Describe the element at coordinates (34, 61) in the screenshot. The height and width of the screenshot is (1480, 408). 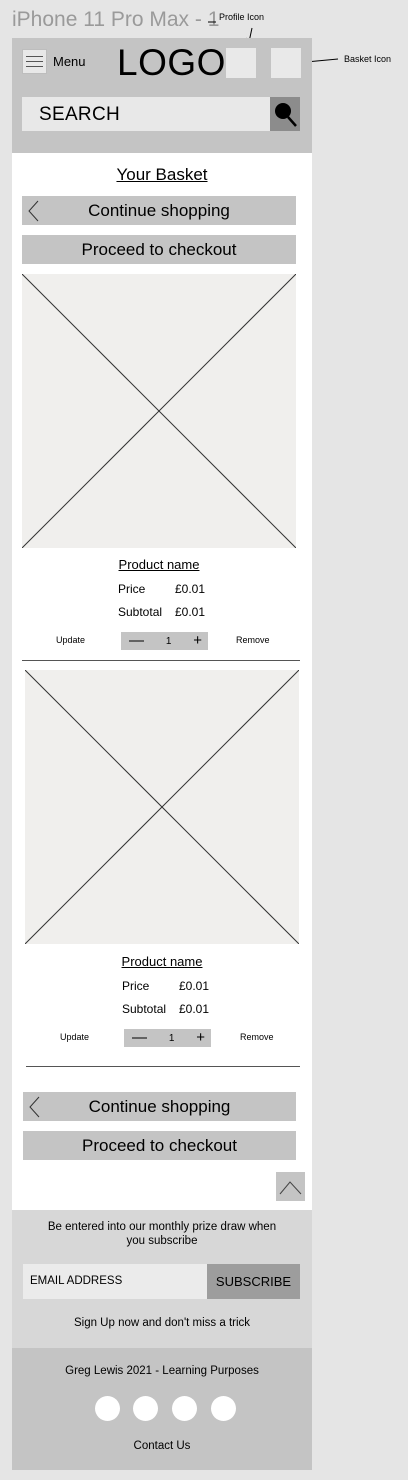
I see `hamburger-icon` at that location.